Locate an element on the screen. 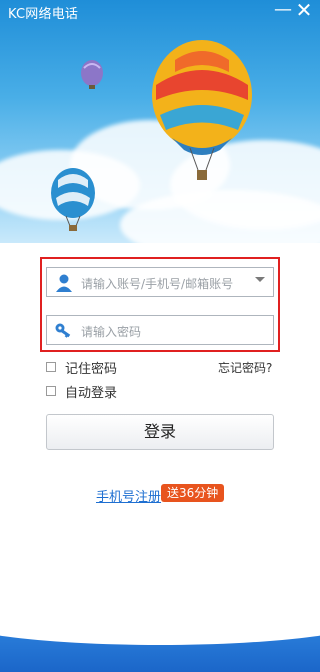 The height and width of the screenshot is (672, 320). footer-banner is located at coordinates (160, 644).